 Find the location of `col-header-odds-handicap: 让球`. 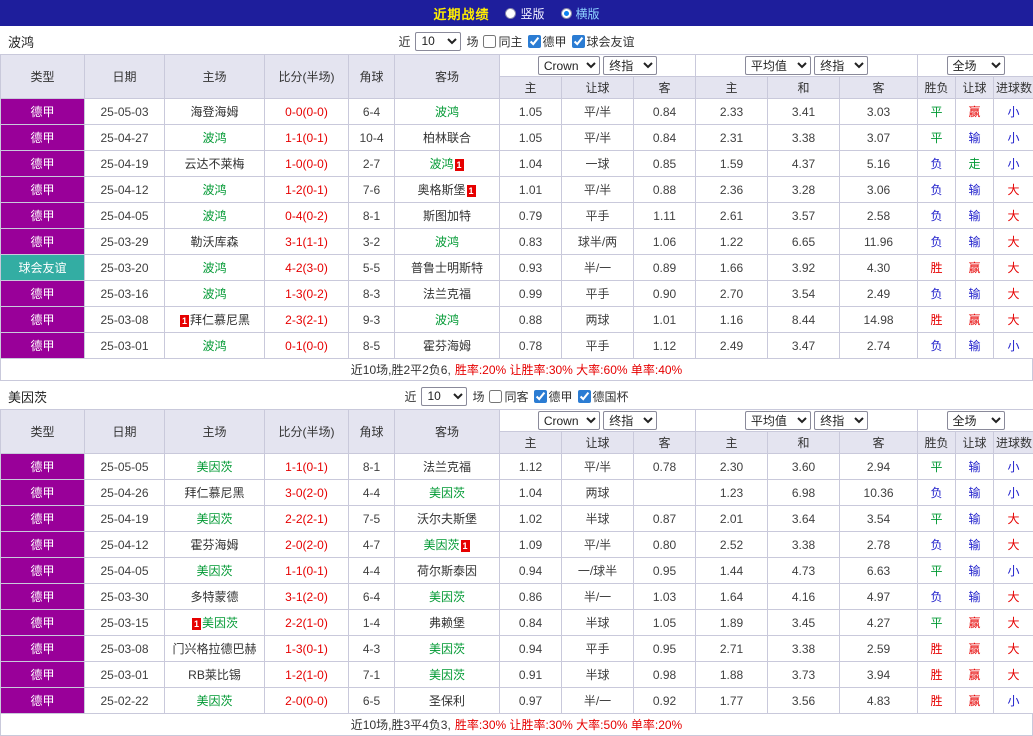

col-header-odds-handicap: 让球 is located at coordinates (598, 88).